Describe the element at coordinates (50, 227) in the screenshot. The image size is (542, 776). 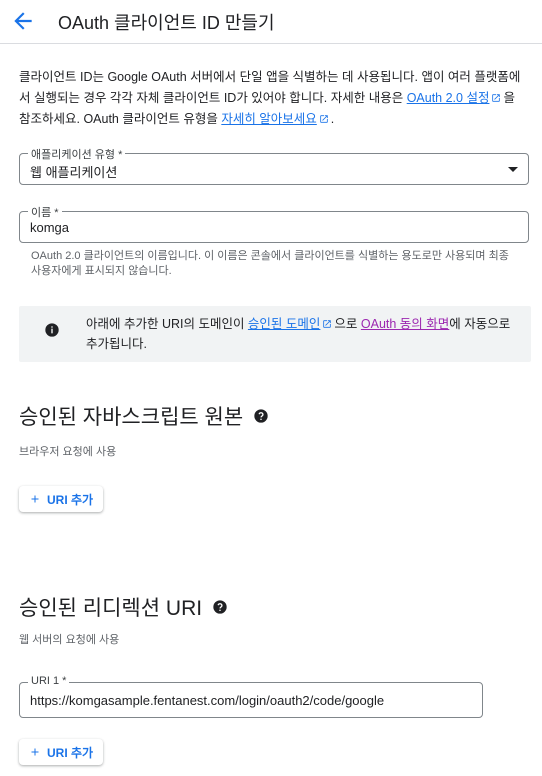
I see `name-value: komga` at that location.